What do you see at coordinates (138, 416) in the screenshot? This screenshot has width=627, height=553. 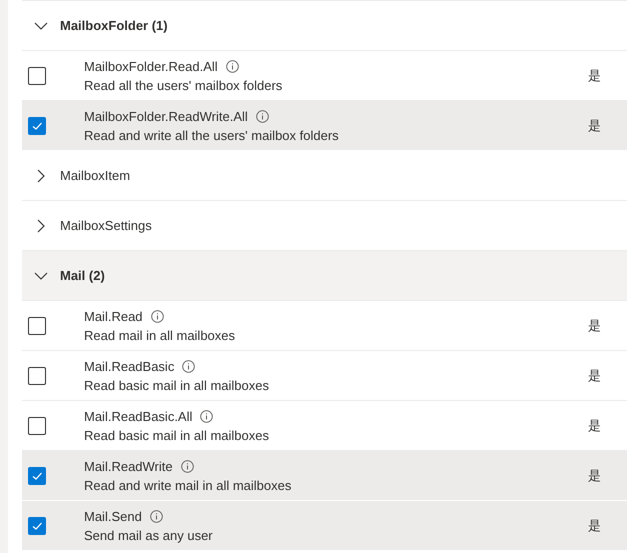 I see `permission-name: Mail.ReadBasic.All` at bounding box center [138, 416].